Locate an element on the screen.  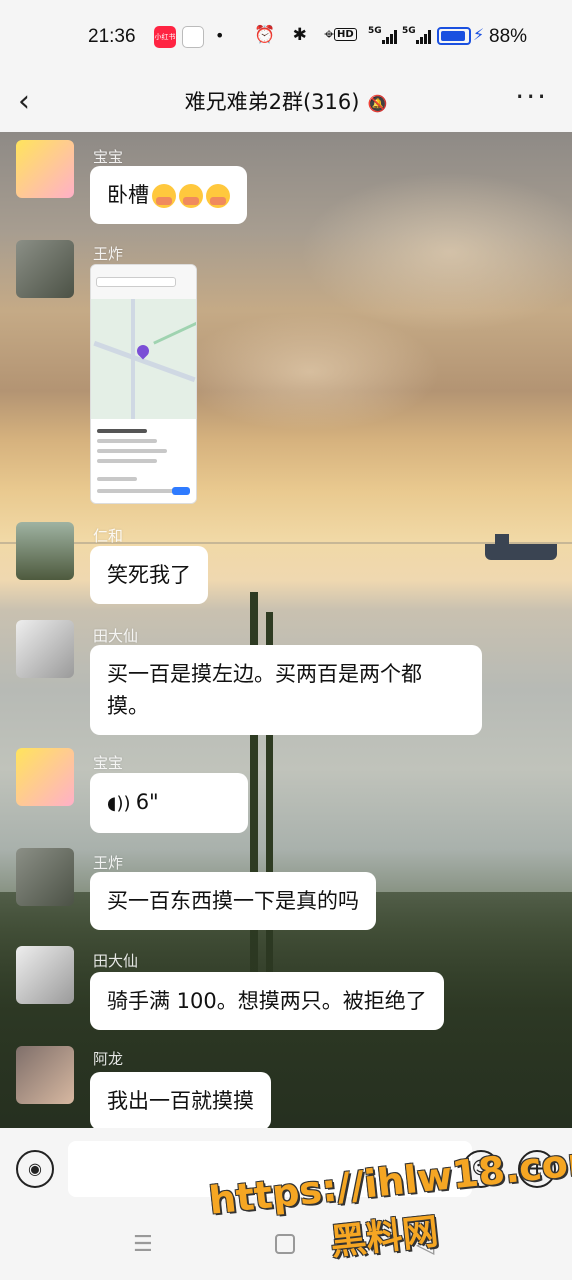
chat-title-wrap: 难兄难弟2群(316) 🔕 is located at coordinates (286, 101).